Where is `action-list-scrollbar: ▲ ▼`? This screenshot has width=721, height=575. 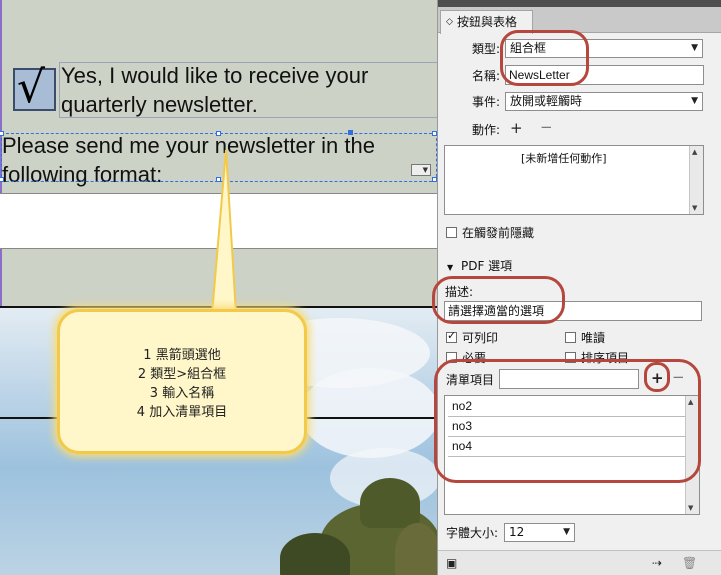
action-list-scrollbar: ▲ ▼ is located at coordinates (696, 180).